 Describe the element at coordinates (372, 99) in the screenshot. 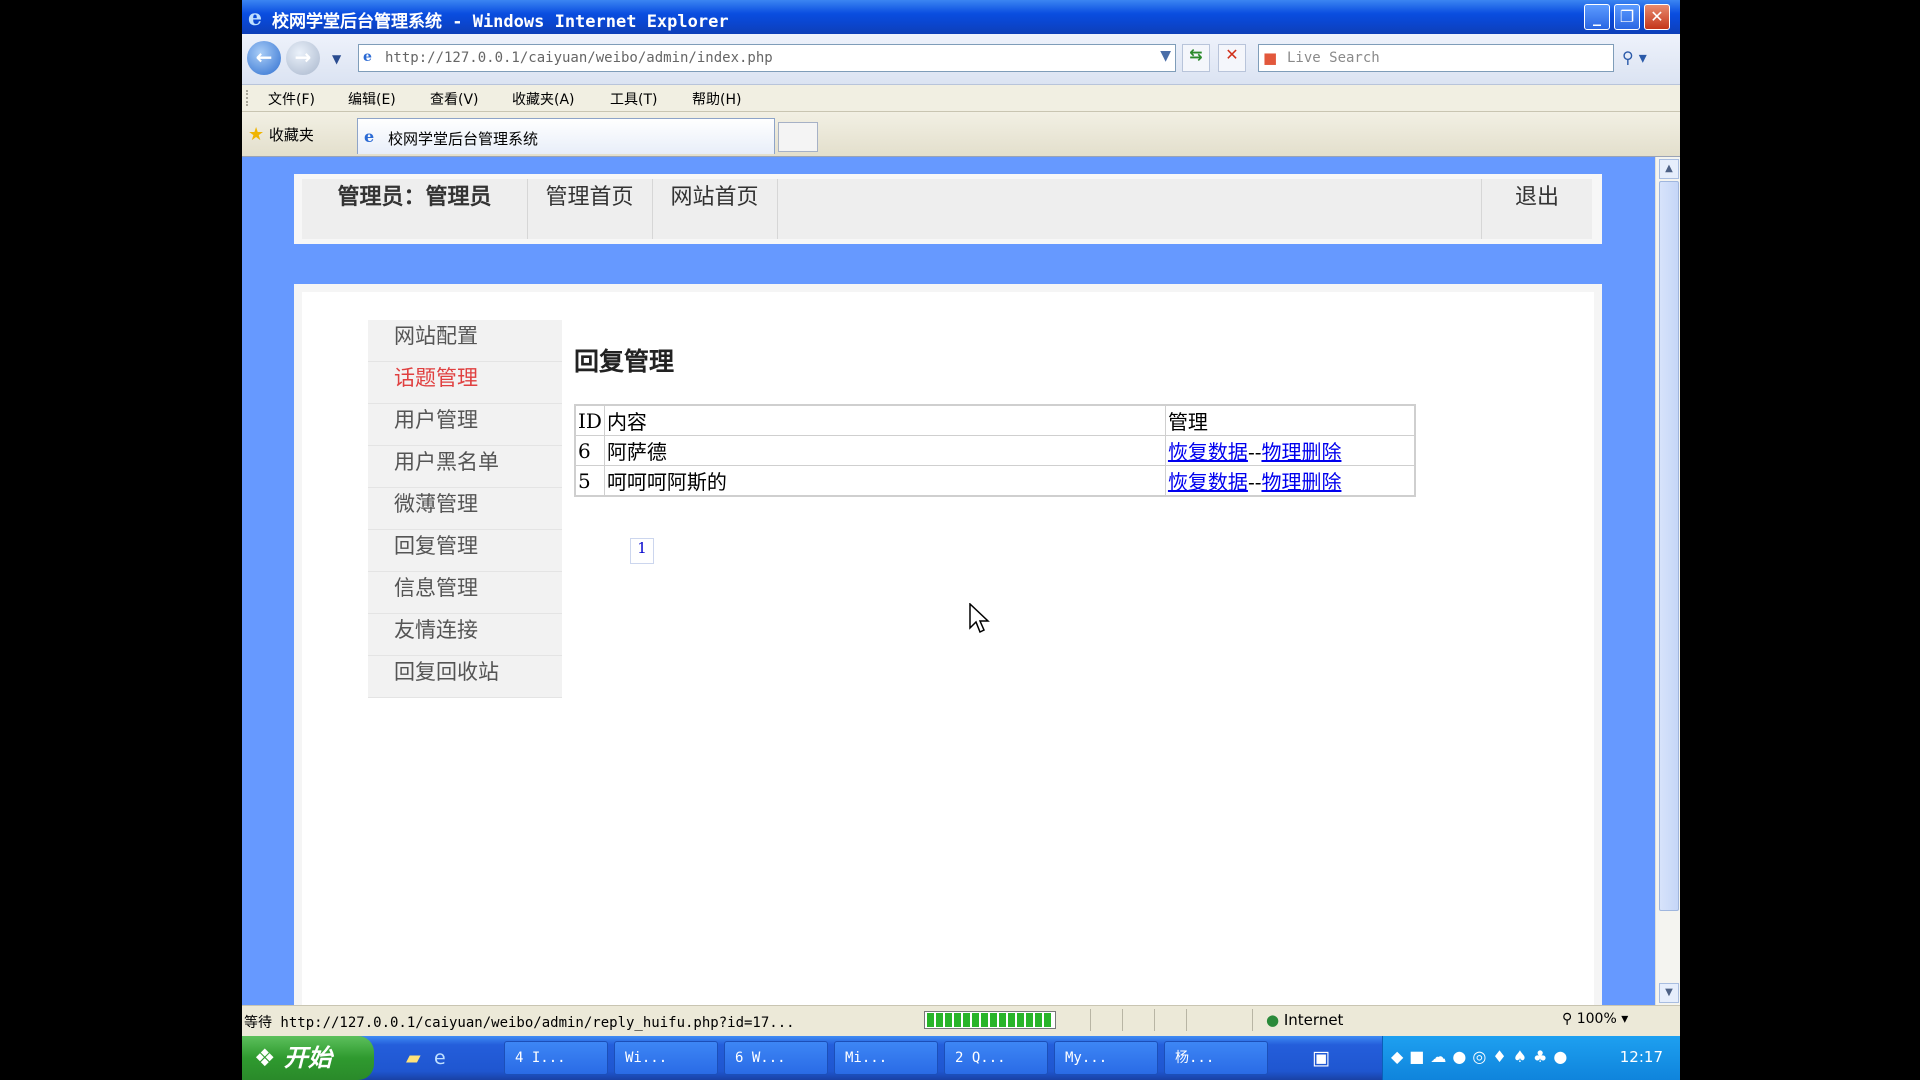

I see `menu-edit: 编辑(E)` at that location.